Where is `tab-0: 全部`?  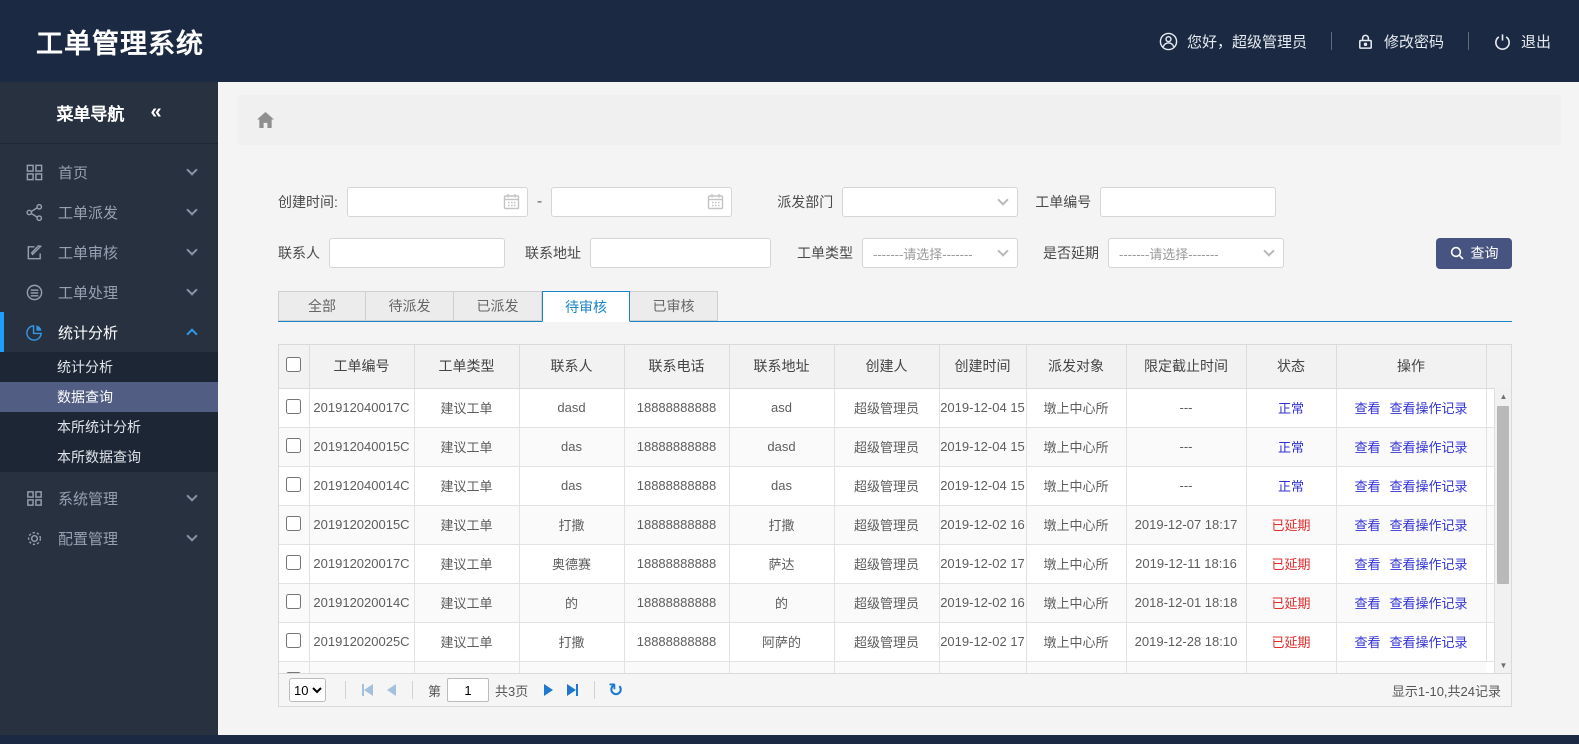 tab-0: 全部 is located at coordinates (322, 306).